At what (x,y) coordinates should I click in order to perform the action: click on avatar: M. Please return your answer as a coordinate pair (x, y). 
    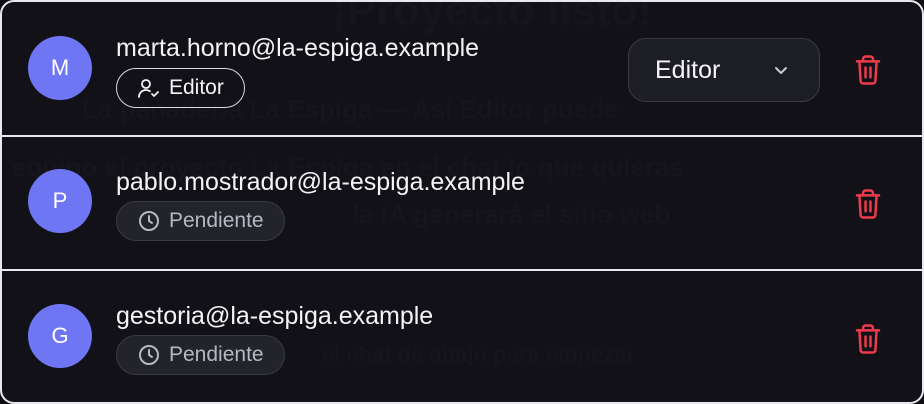
    Looking at the image, I should click on (60, 68).